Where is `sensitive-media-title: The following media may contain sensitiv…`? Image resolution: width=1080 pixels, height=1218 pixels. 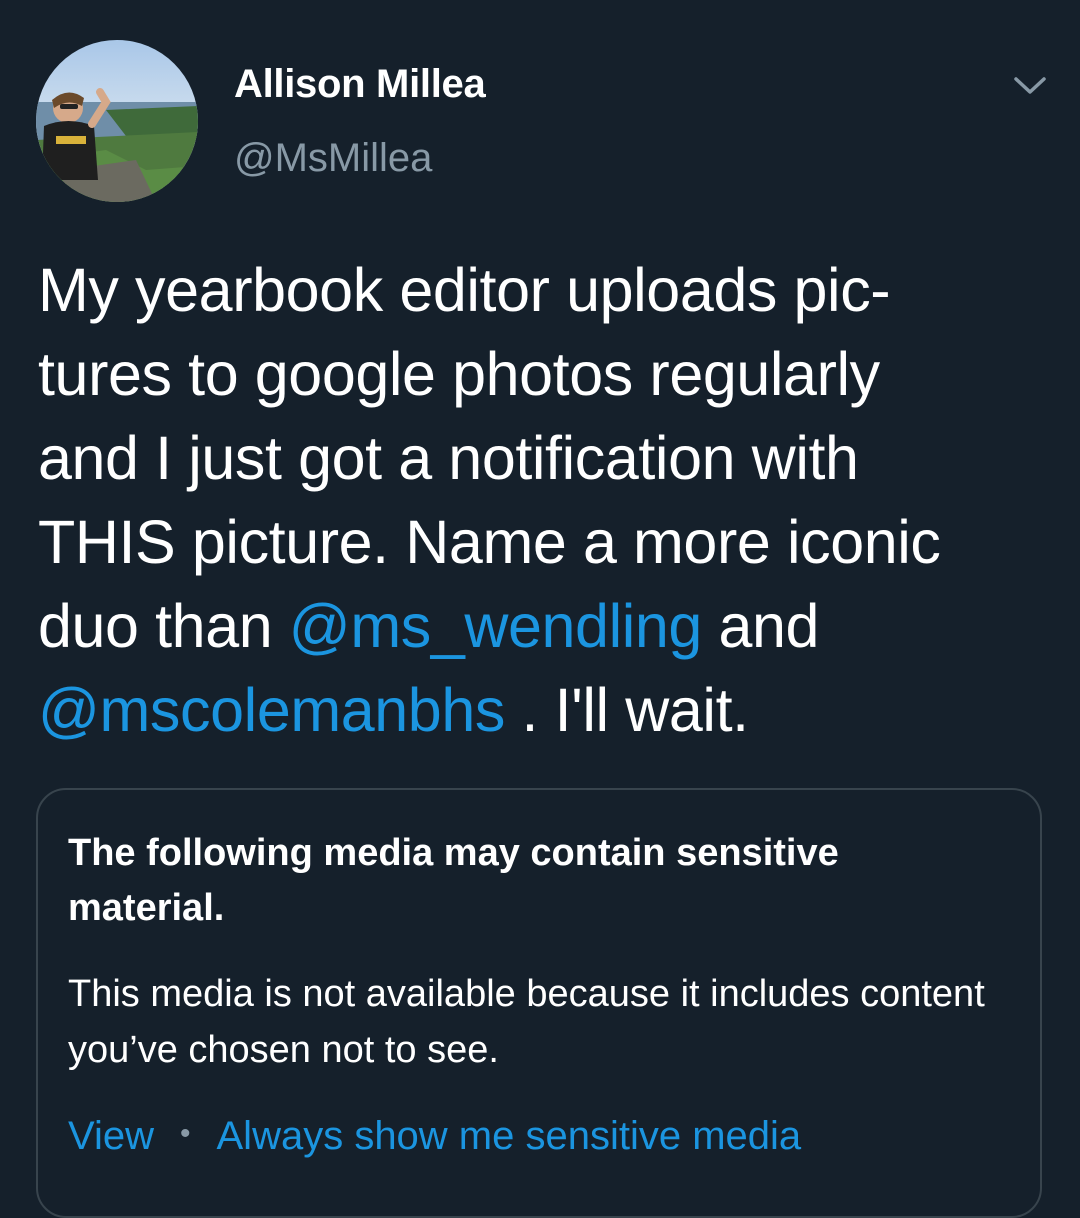 sensitive-media-title: The following media may contain sensitiv… is located at coordinates (453, 880).